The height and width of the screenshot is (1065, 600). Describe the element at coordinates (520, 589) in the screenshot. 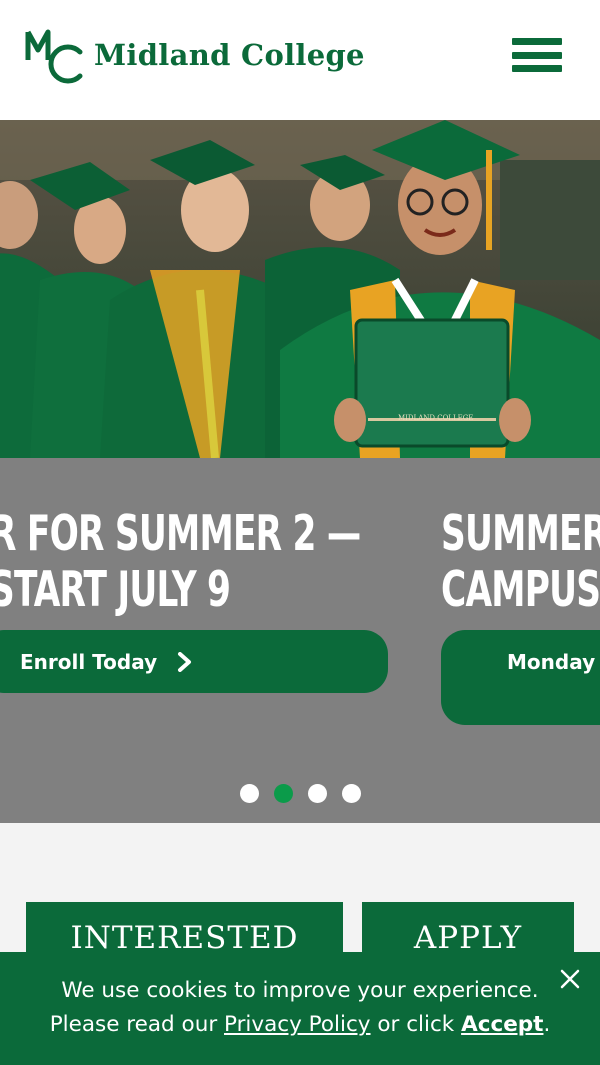

I see `slide-next-title-line2: CAMPUS` at that location.